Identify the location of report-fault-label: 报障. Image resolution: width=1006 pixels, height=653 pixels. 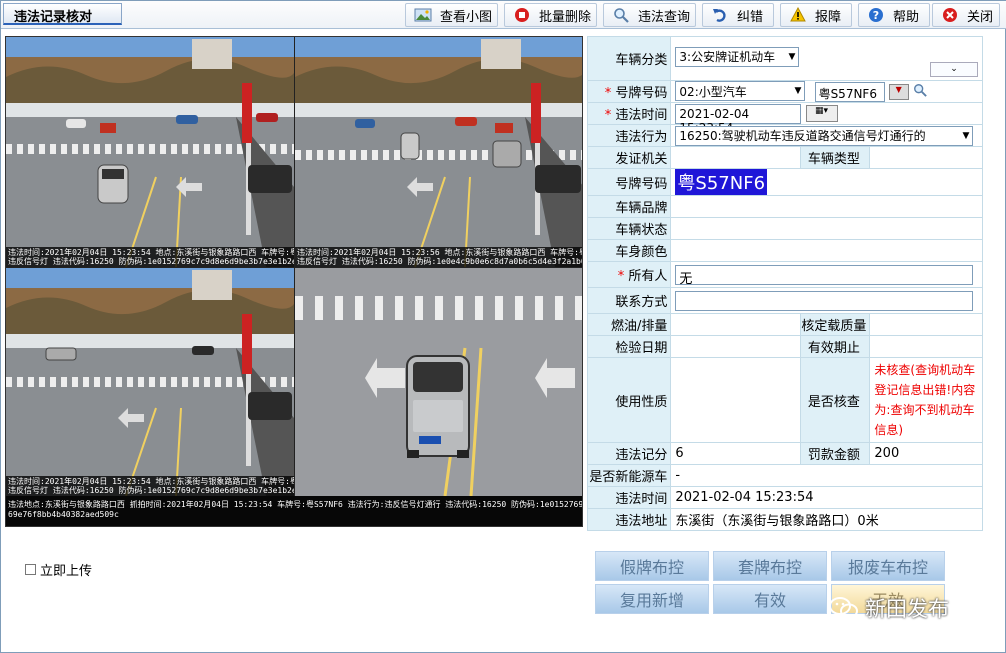
(828, 17).